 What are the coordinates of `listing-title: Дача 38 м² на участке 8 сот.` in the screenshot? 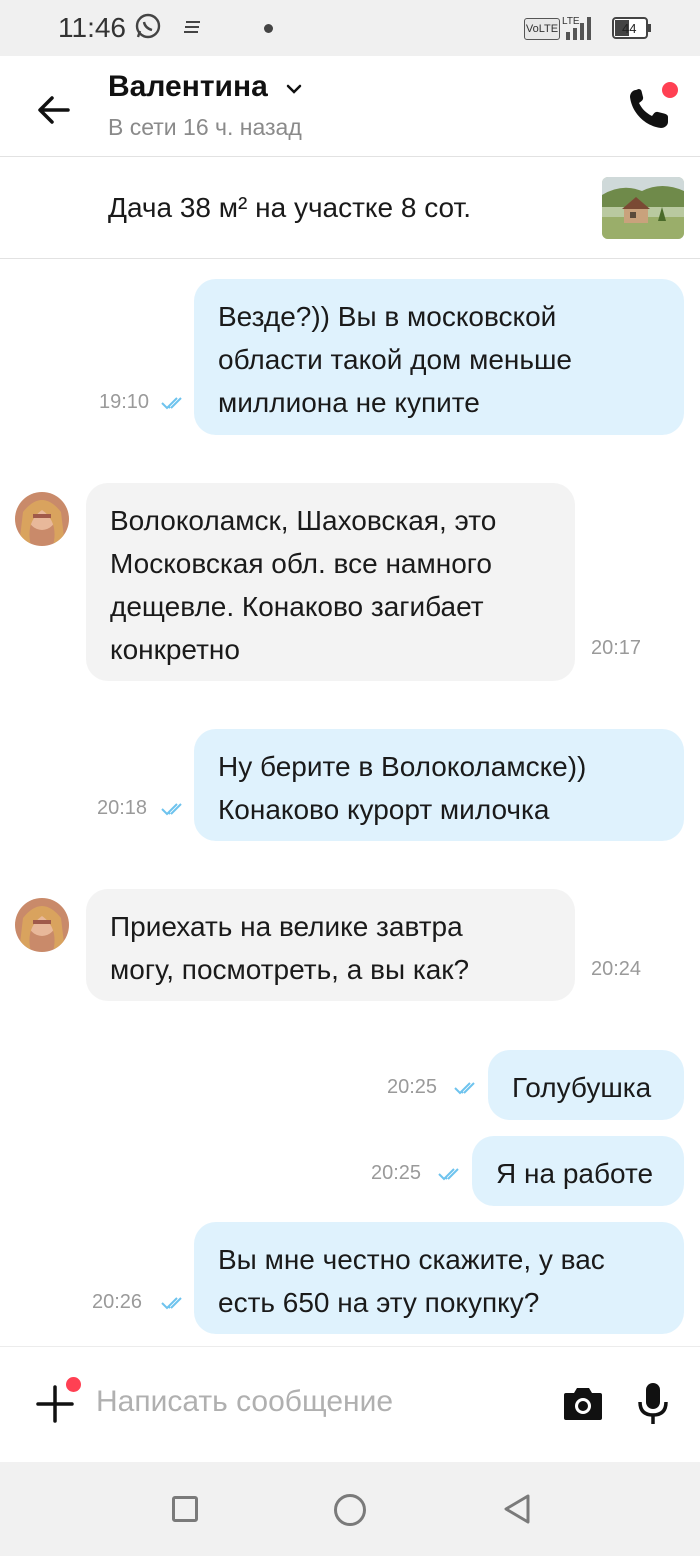 It's located at (289, 208).